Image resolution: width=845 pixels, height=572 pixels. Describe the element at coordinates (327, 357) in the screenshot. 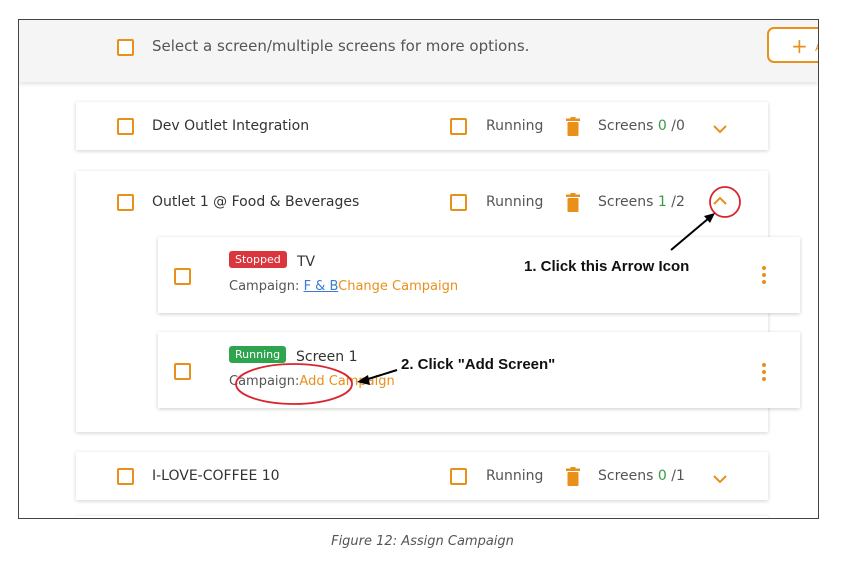

I see `screen-name: Screen 1` at that location.